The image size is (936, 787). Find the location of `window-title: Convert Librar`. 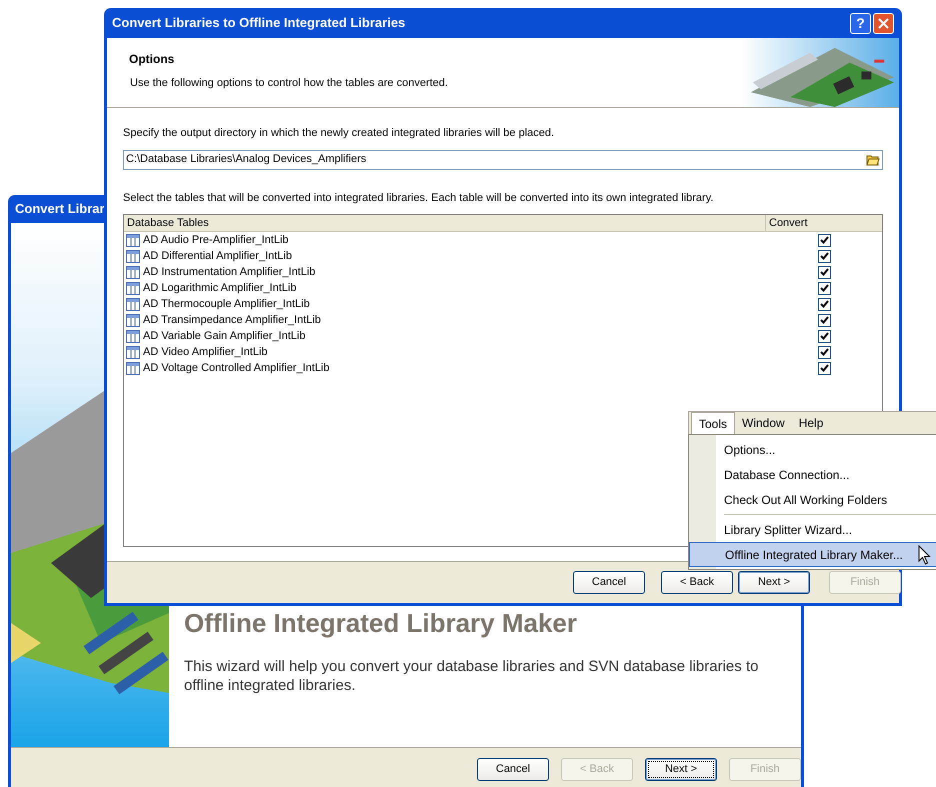

window-title: Convert Librar is located at coordinates (60, 209).